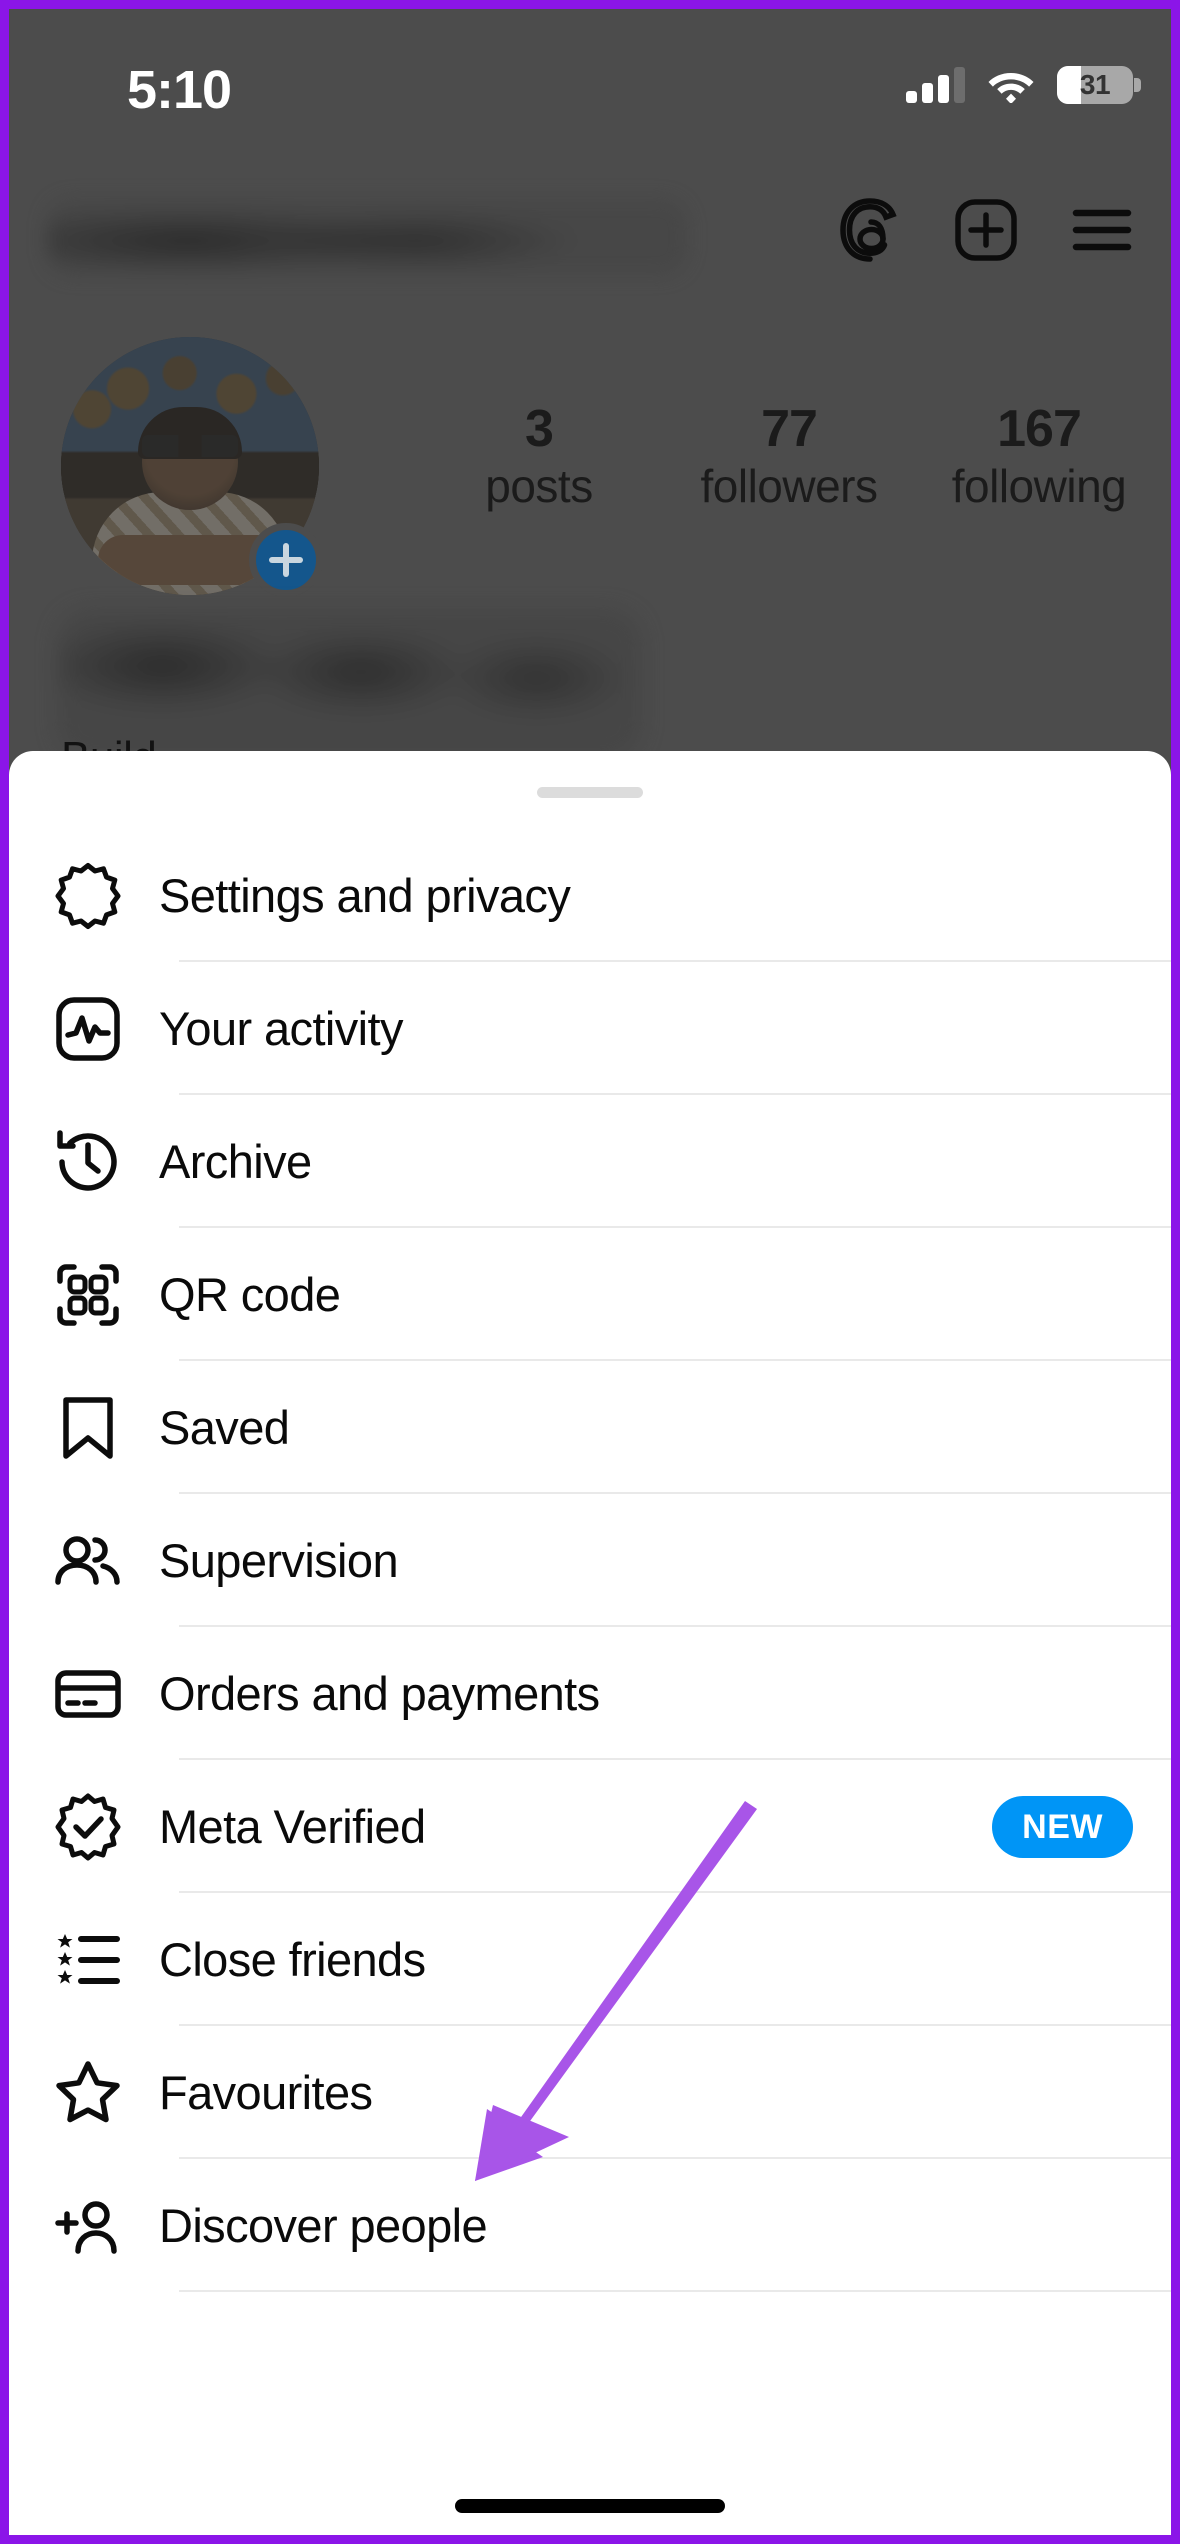  Describe the element at coordinates (250, 1294) in the screenshot. I see `menu-item-label: QR code` at that location.